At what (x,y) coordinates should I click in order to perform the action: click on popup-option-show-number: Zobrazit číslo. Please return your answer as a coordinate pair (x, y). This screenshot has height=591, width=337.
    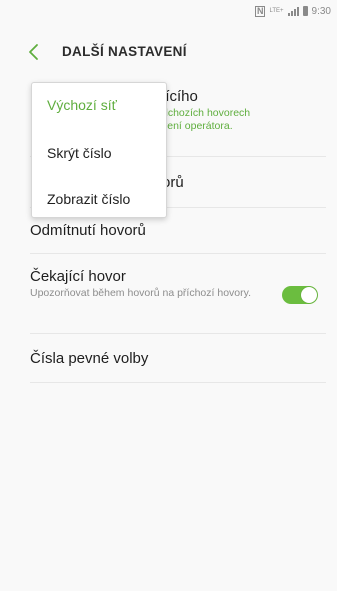
    Looking at the image, I should click on (88, 199).